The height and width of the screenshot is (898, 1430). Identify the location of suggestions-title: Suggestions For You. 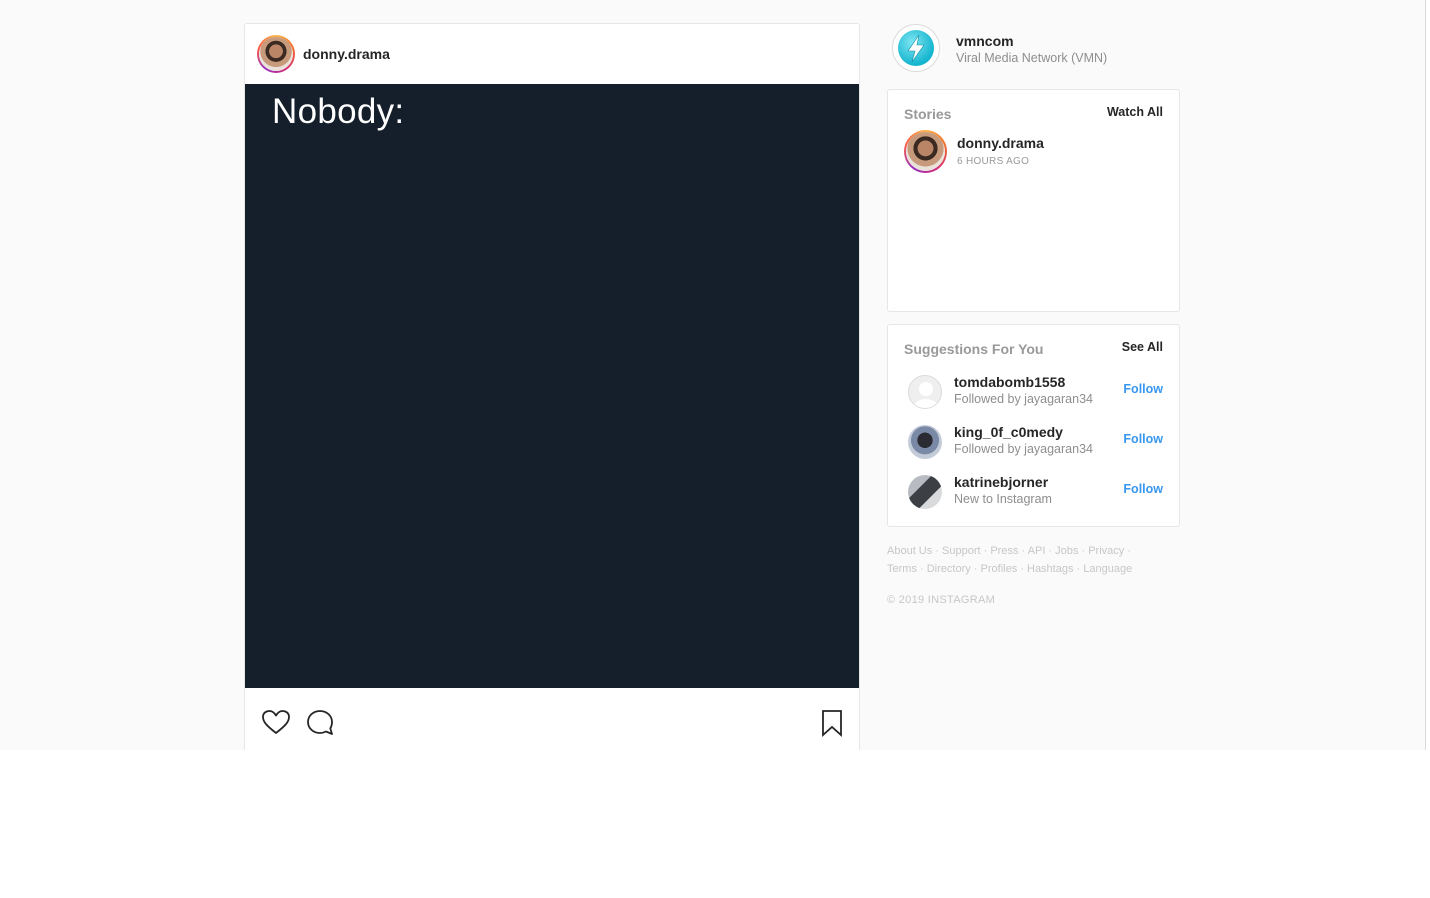
(974, 349).